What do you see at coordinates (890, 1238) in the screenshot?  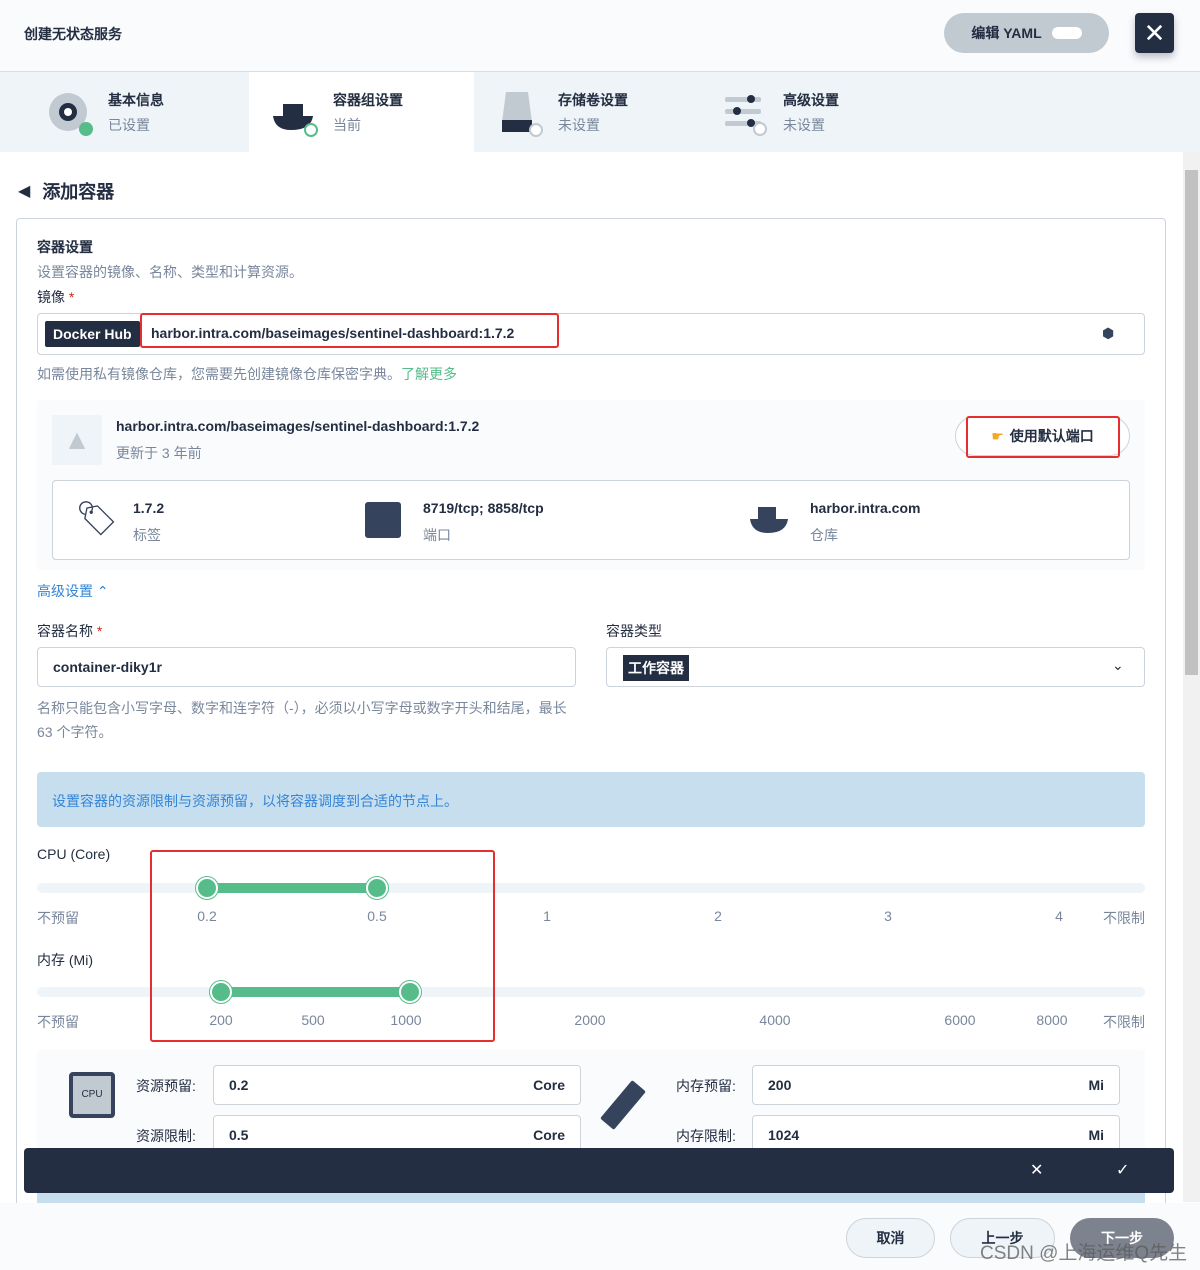 I see `cancel-button: 取消` at bounding box center [890, 1238].